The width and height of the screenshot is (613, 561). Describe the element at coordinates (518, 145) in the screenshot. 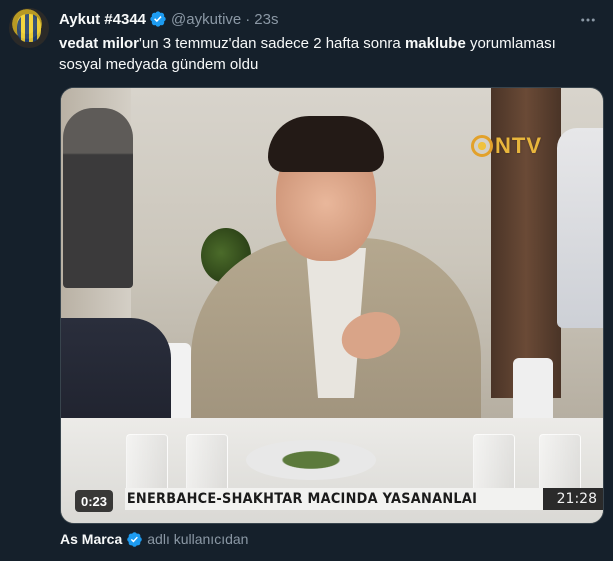

I see `channel-logo-text: NTV` at that location.